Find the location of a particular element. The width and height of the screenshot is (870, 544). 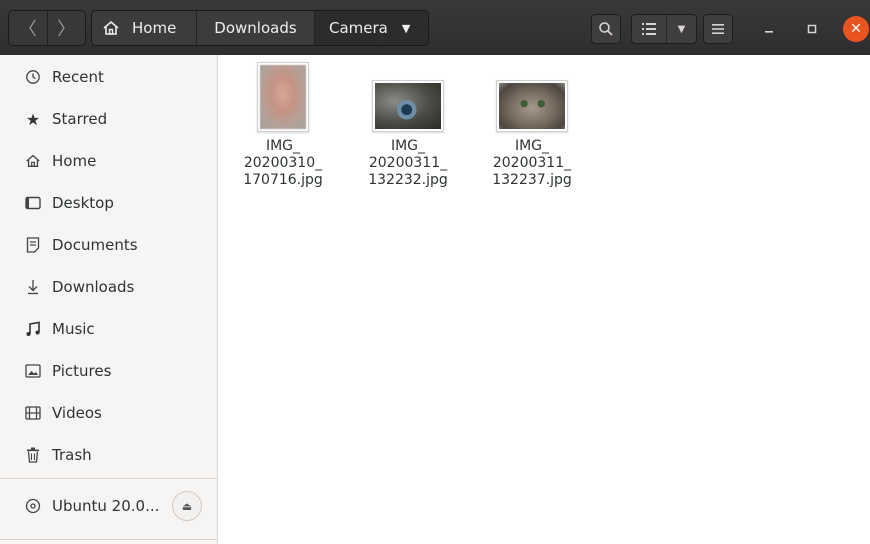

sidebar-item-label: Documents is located at coordinates (95, 245).